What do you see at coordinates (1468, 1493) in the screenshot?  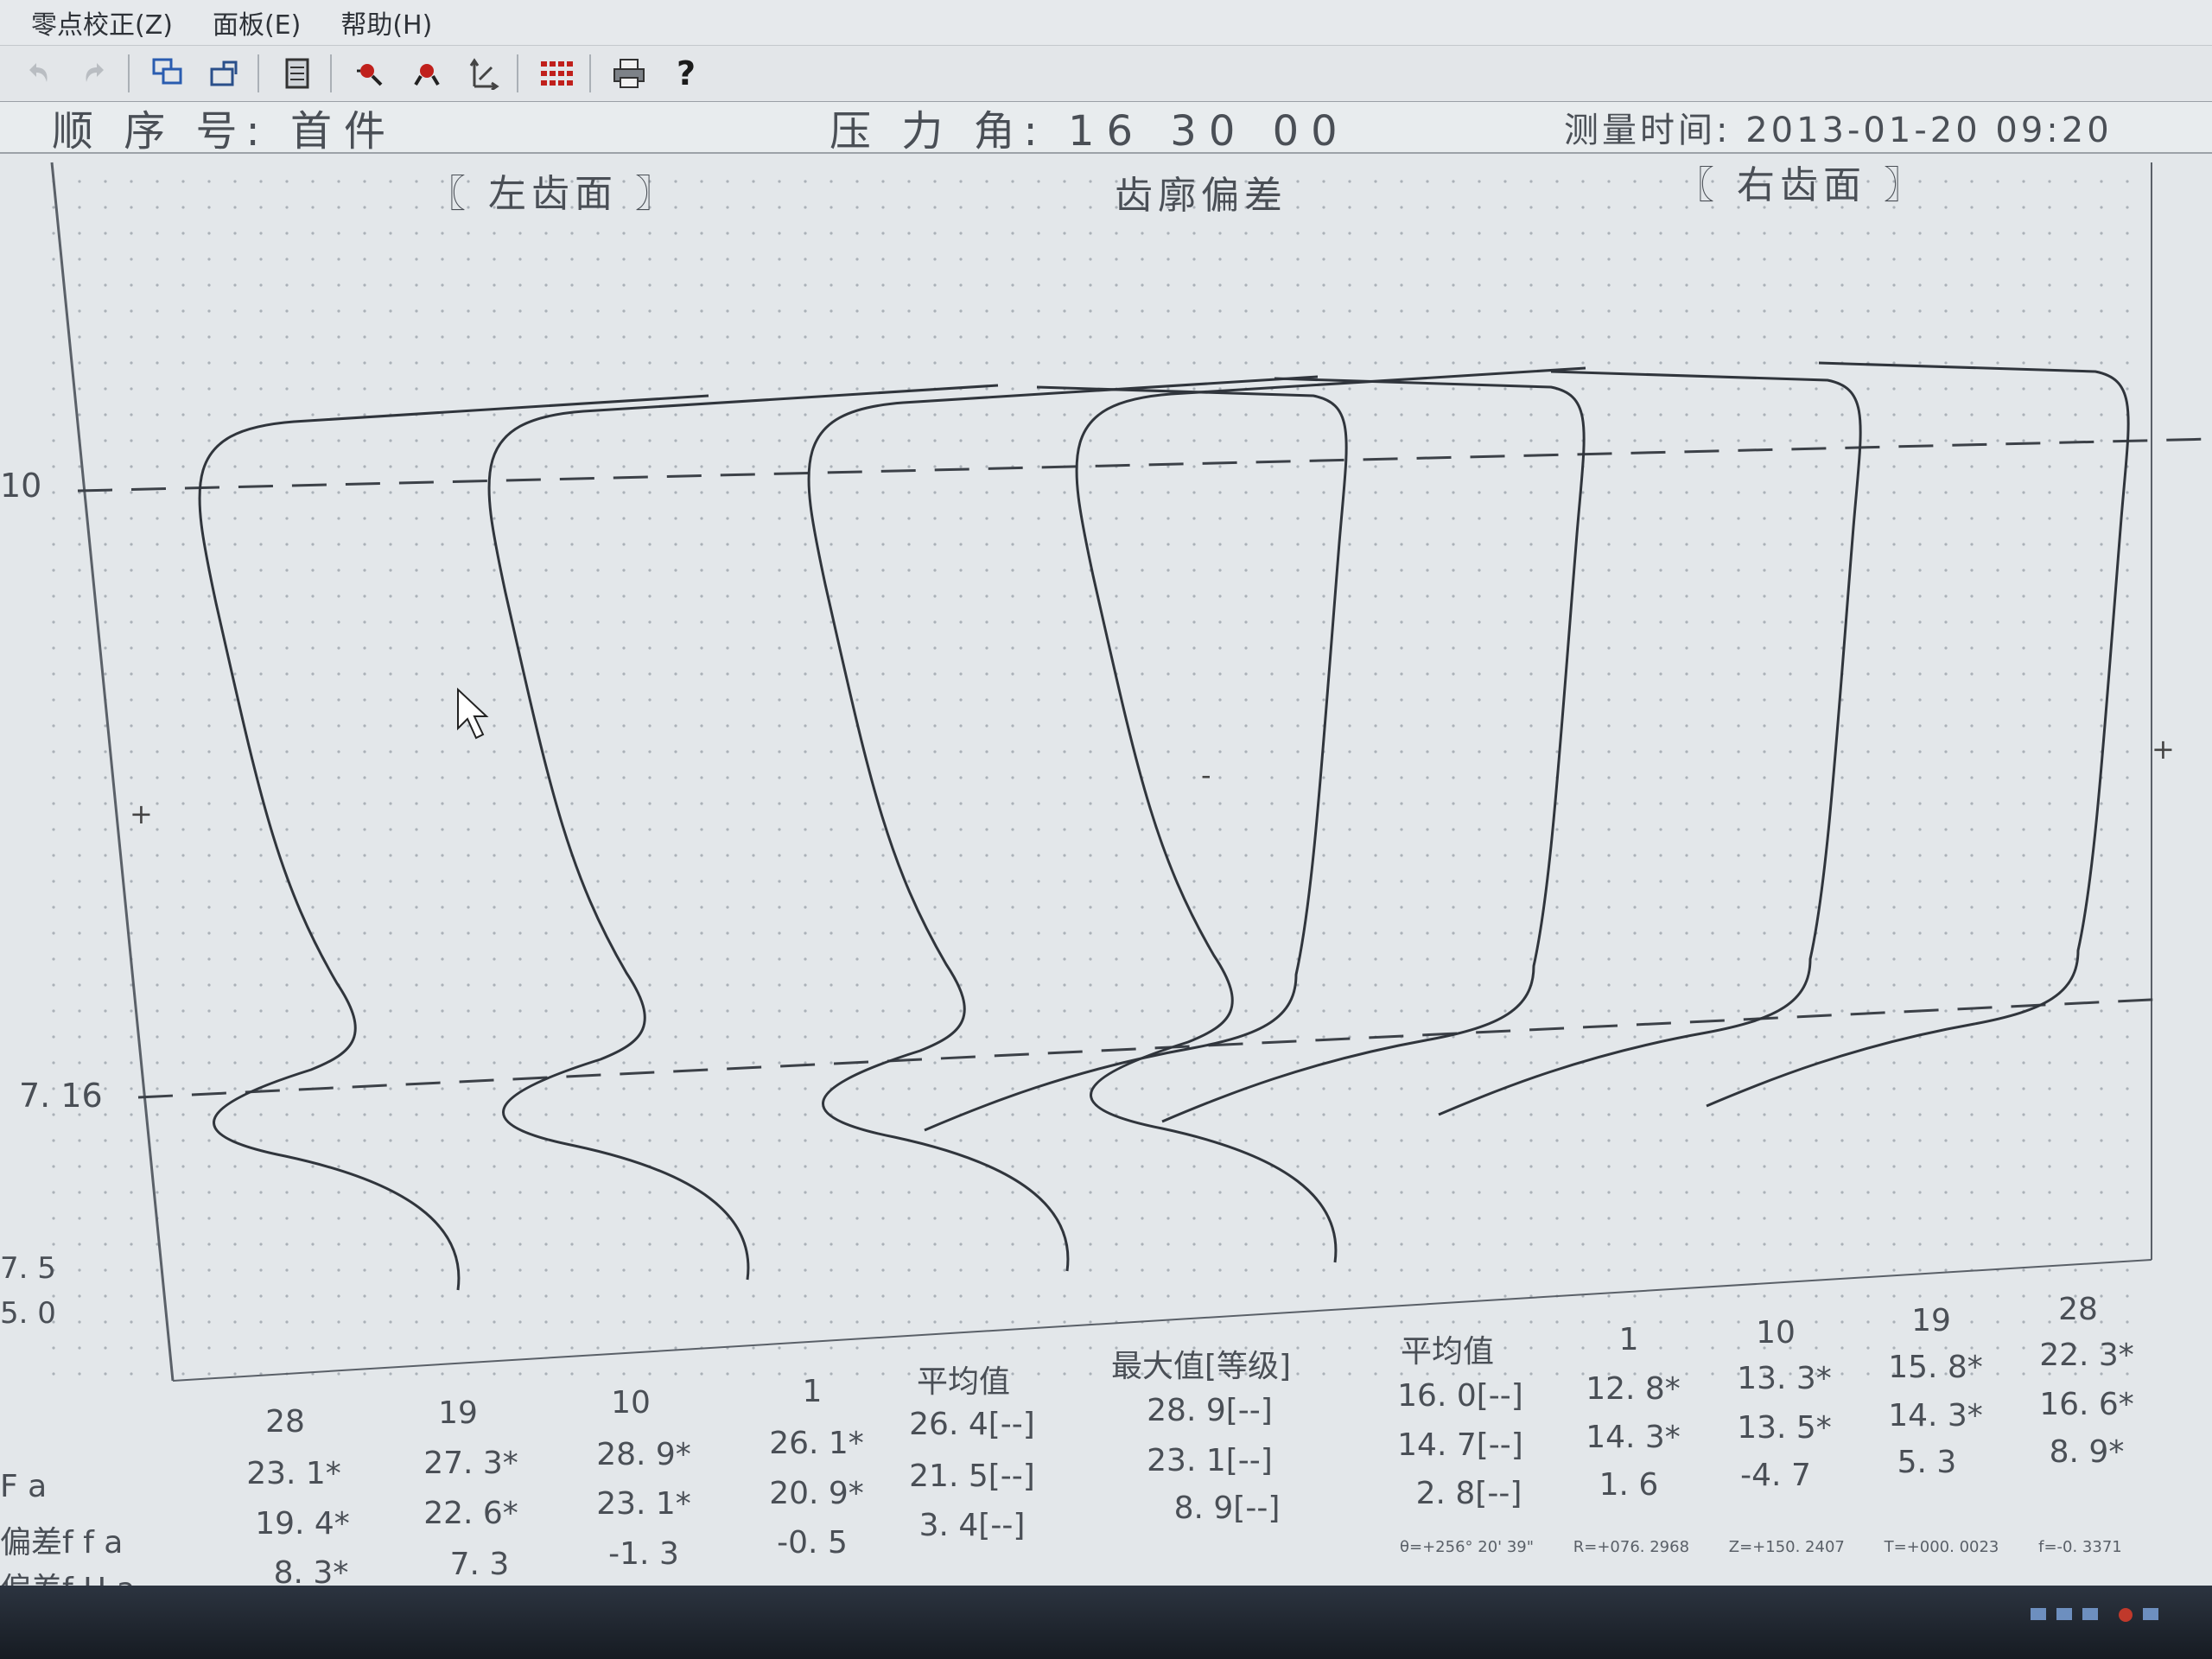 I see `right-average-fha: 2. 8[--]` at bounding box center [1468, 1493].